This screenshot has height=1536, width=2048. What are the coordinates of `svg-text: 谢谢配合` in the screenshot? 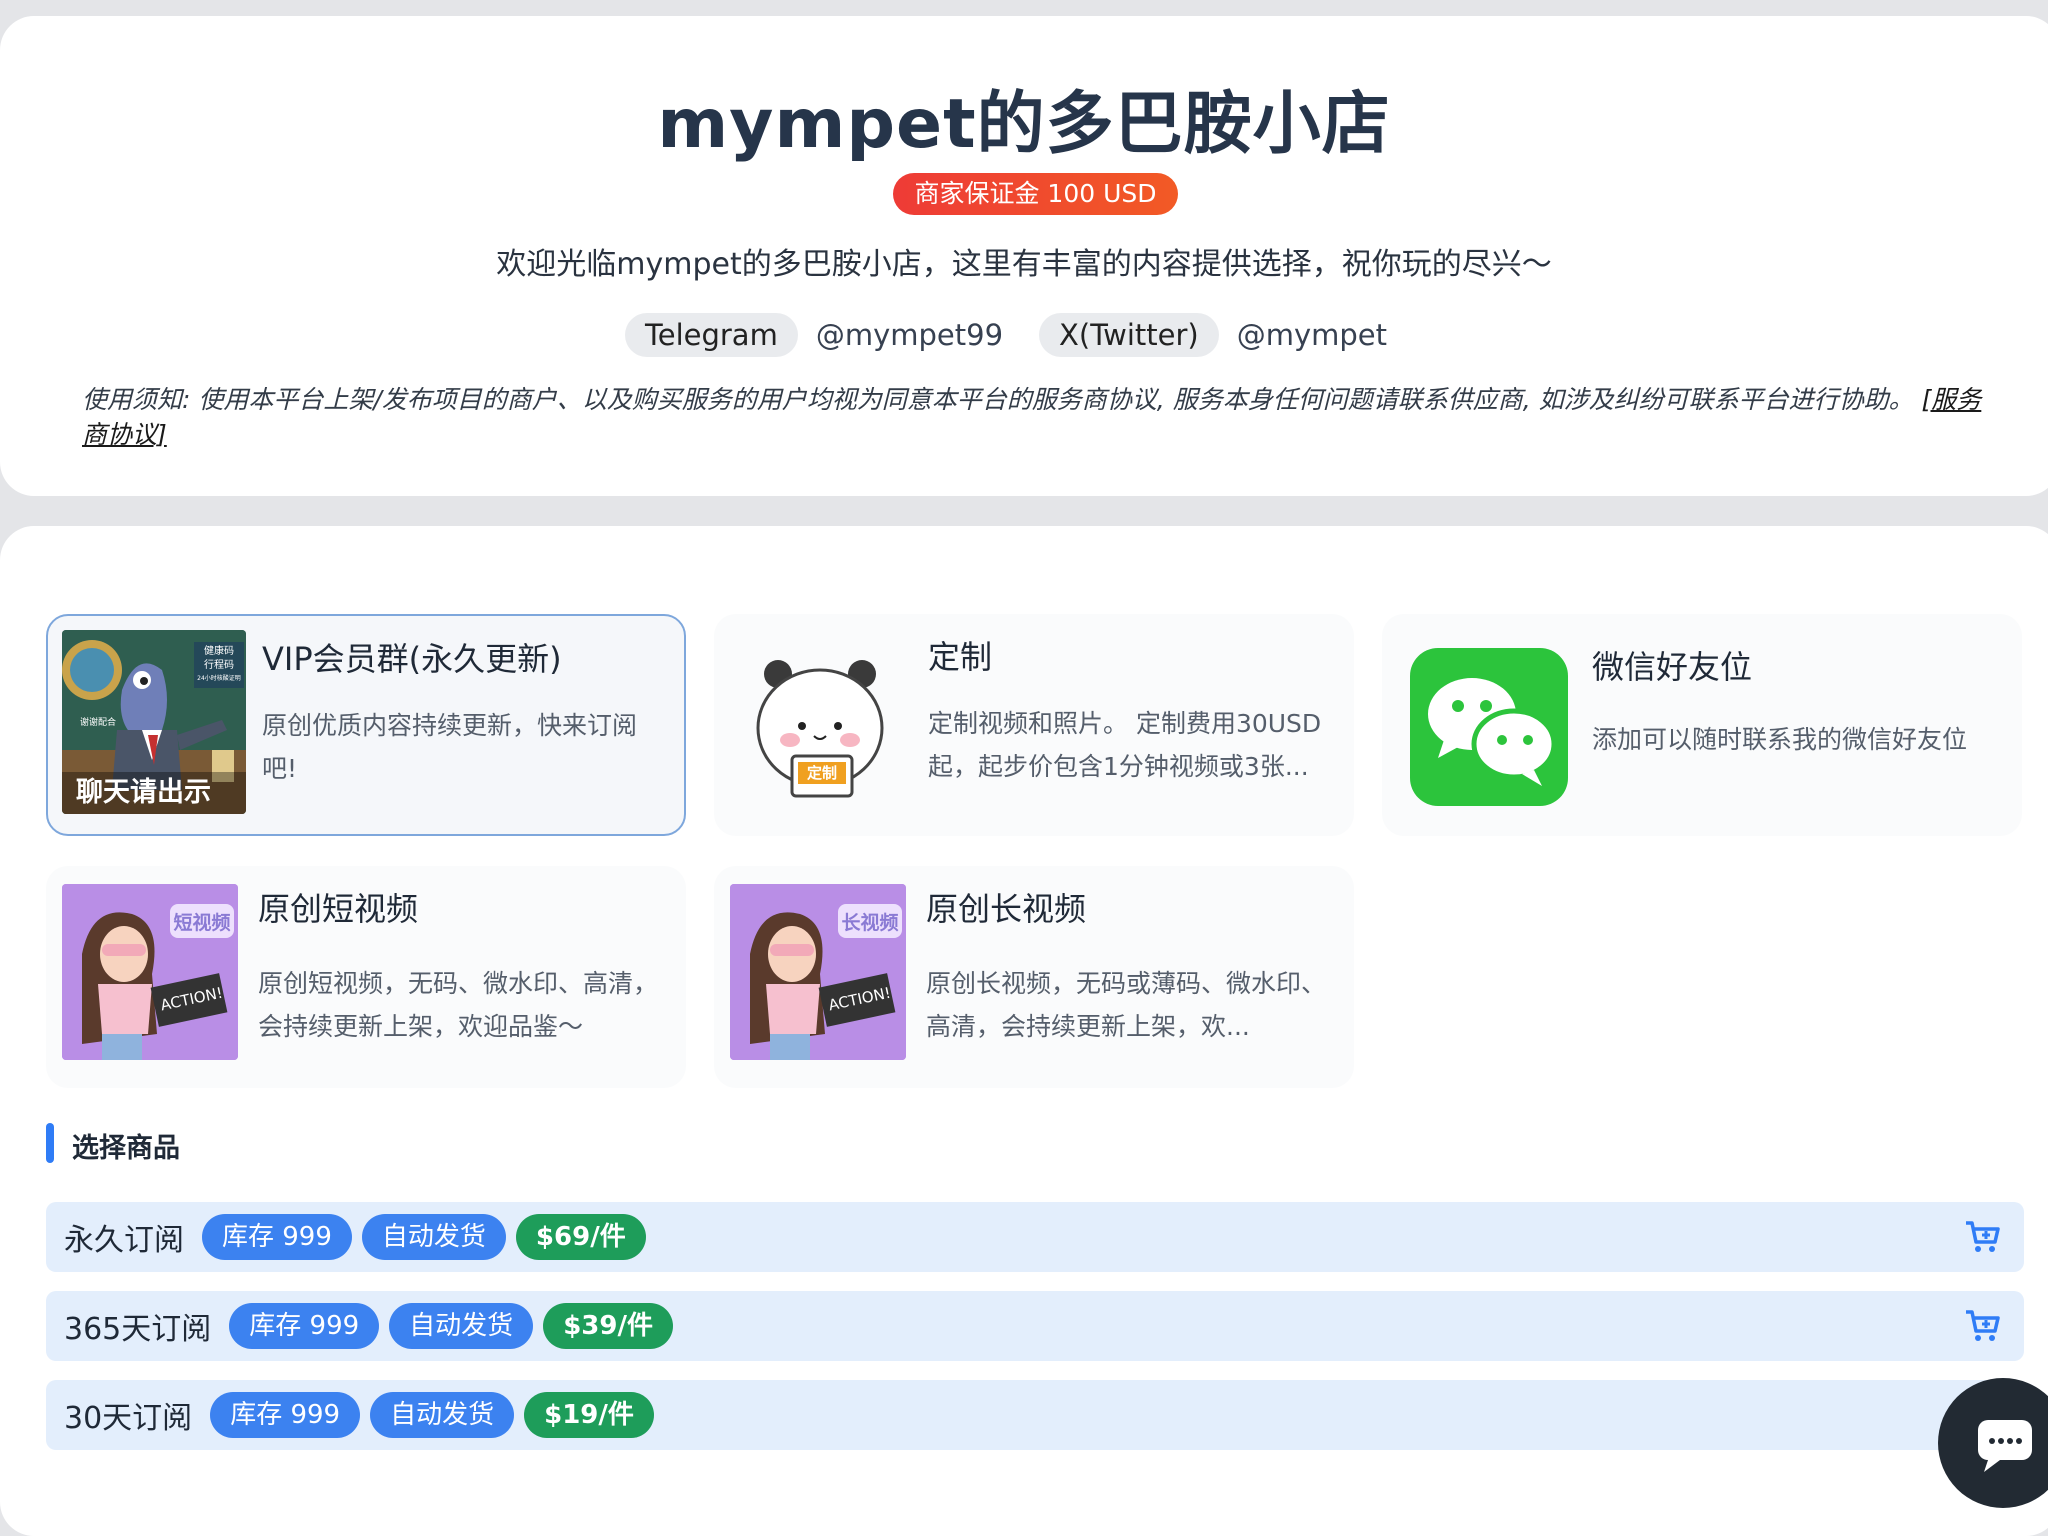 It's located at (98, 722).